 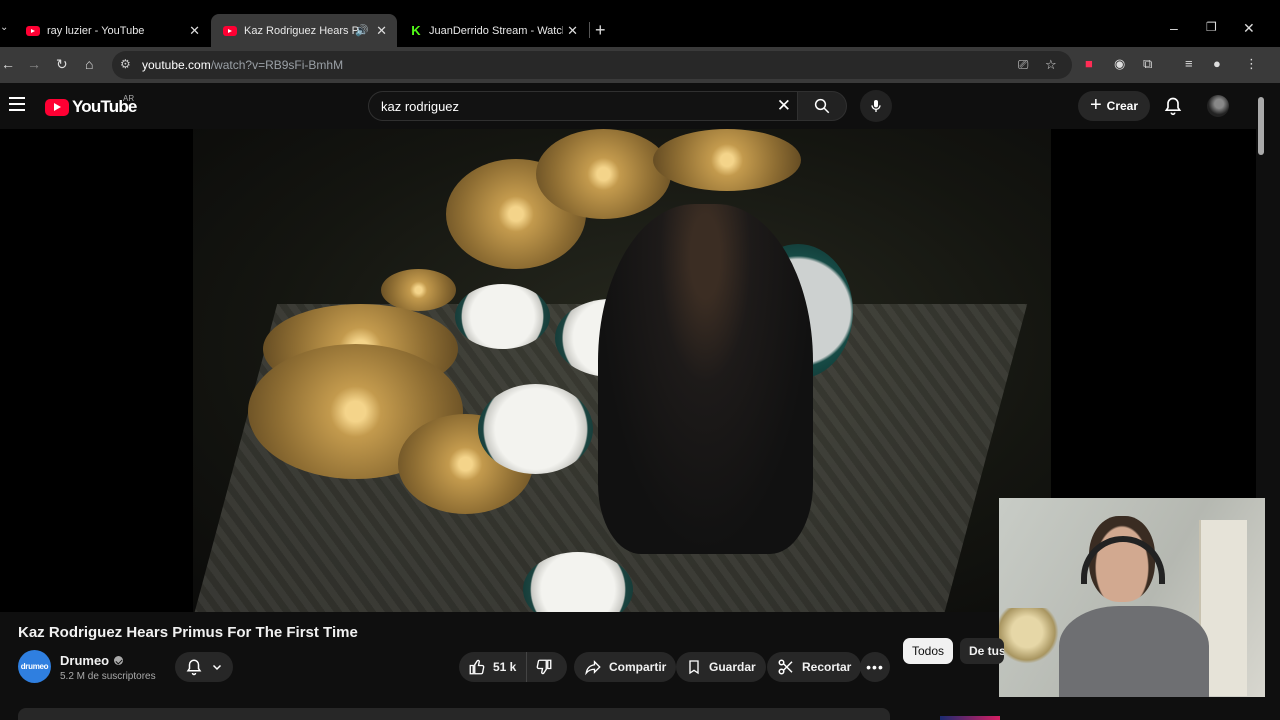 What do you see at coordinates (96, 30) in the screenshot?
I see `tab-title: ray luzier - YouTube` at bounding box center [96, 30].